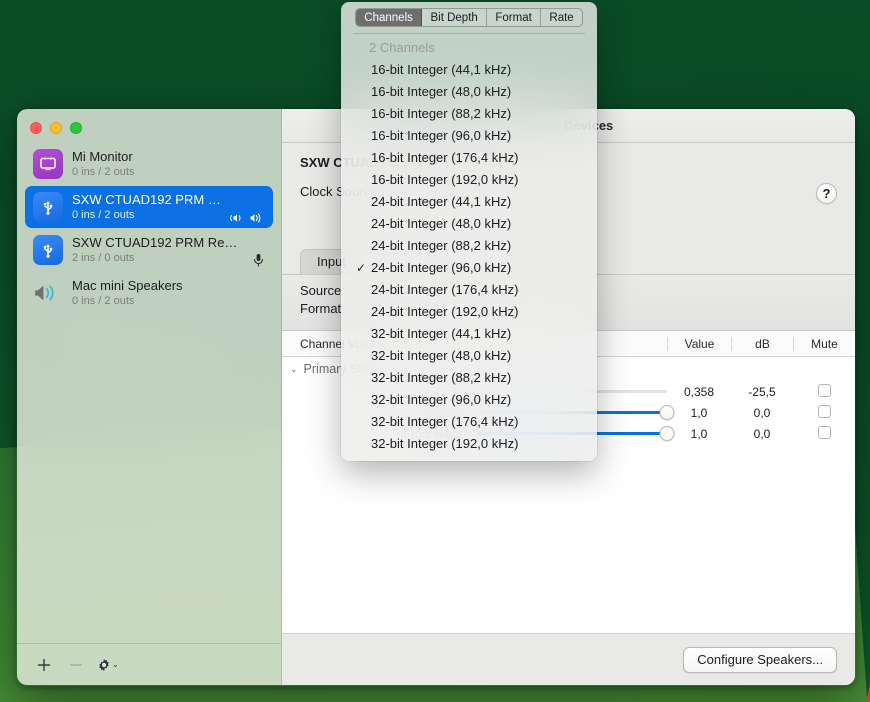 This screenshot has height=702, width=870. Describe the element at coordinates (102, 156) in the screenshot. I see `device-name: Mi Monitor` at that location.